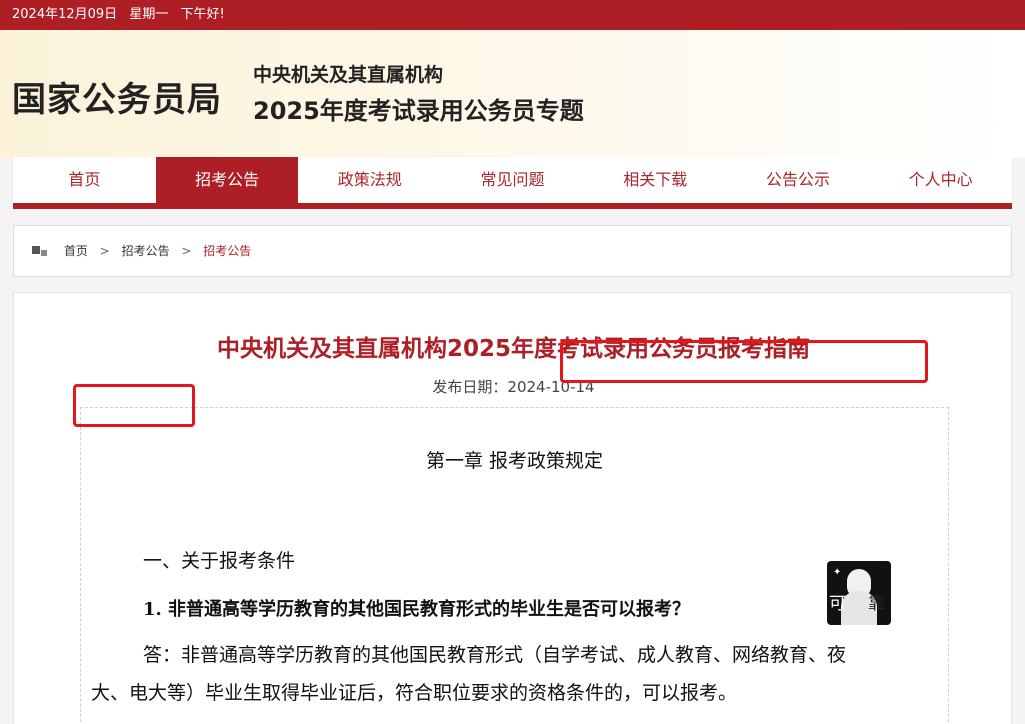 This screenshot has height=724, width=1025. What do you see at coordinates (40, 251) in the screenshot?
I see `location-icon` at bounding box center [40, 251].